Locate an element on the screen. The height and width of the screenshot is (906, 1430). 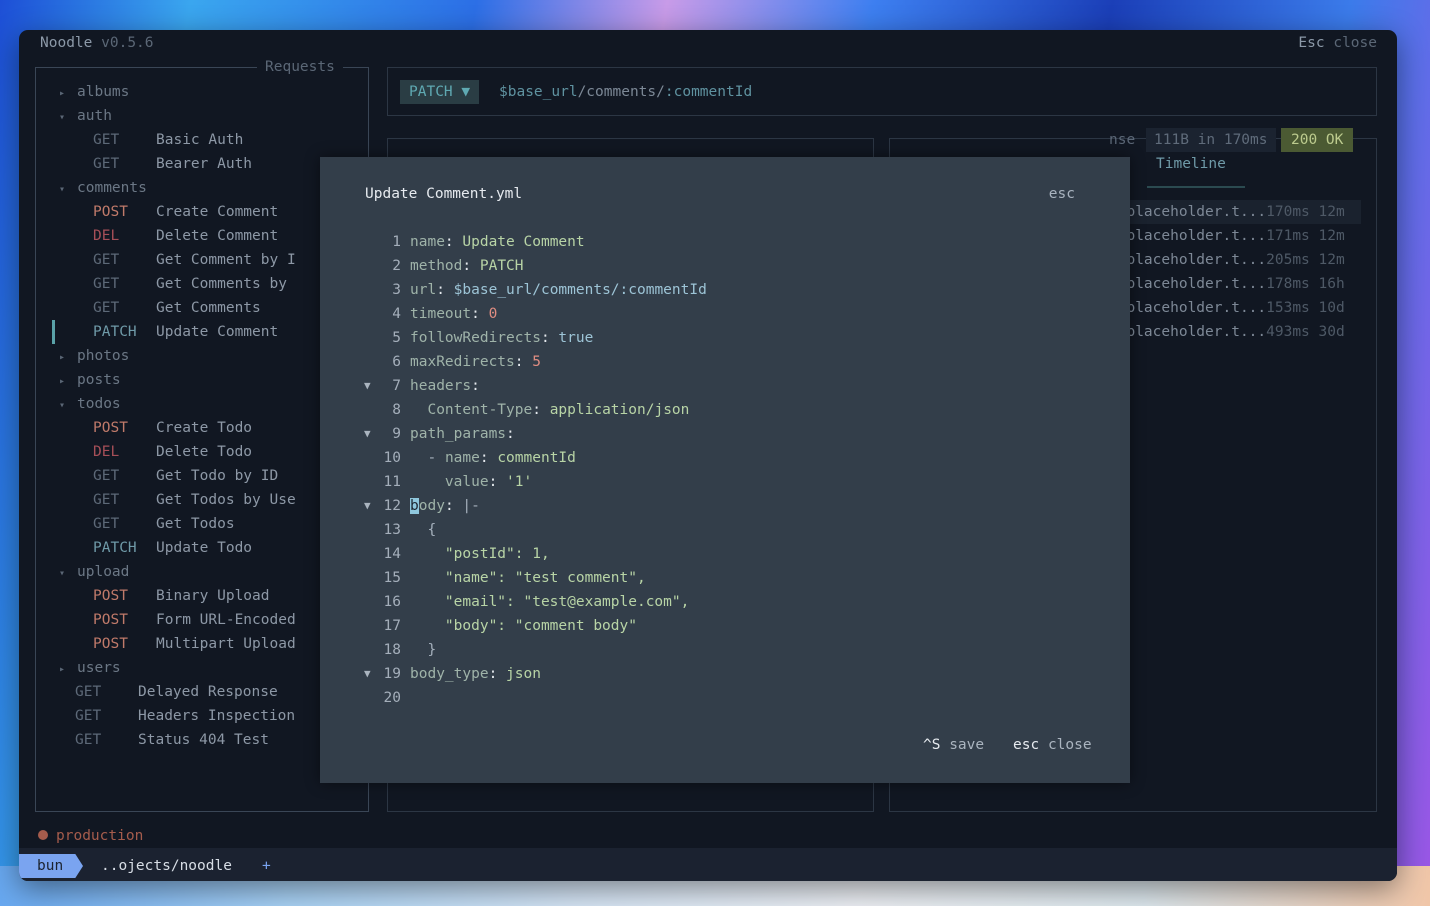
requests-panel-title: Requests is located at coordinates (300, 67).